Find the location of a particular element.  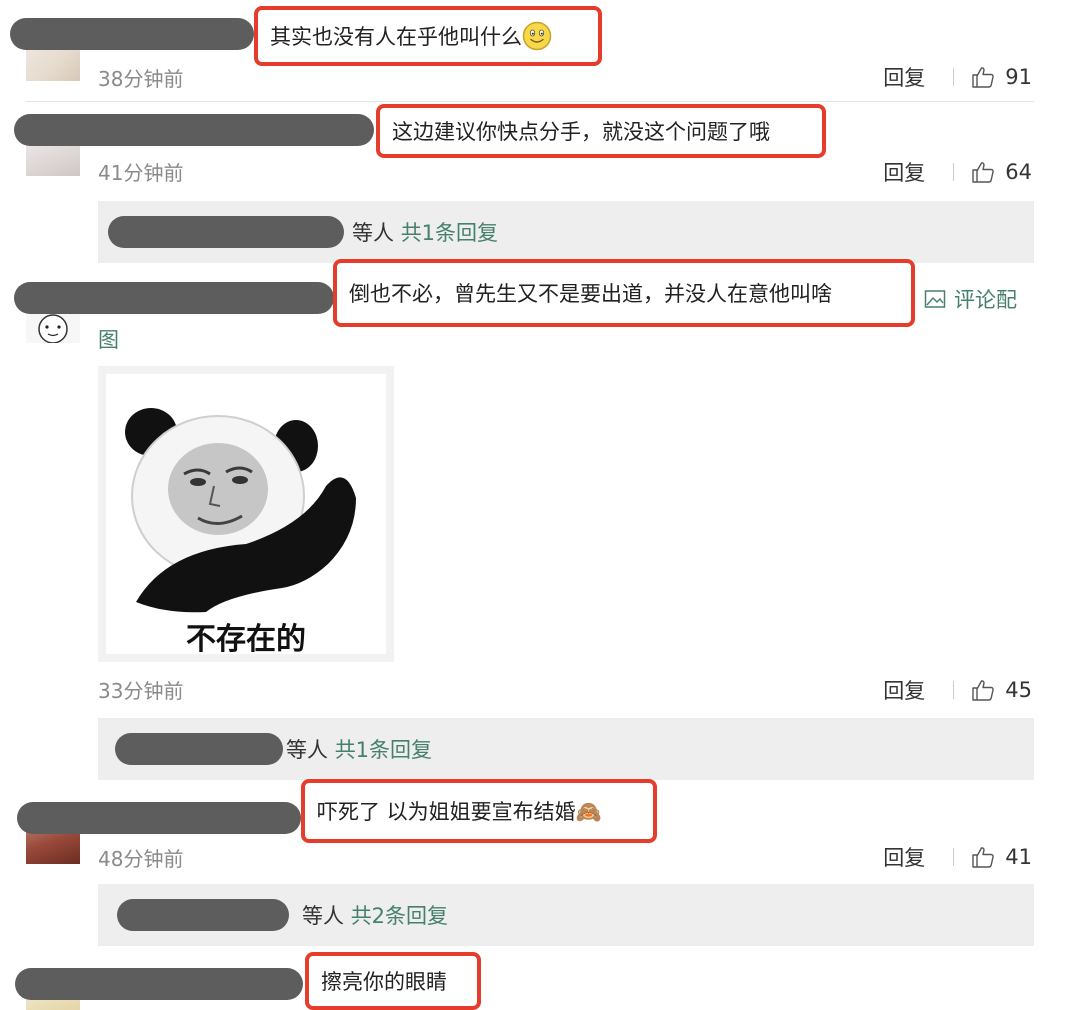

reply-summary: 等人 共2条回复 is located at coordinates (375, 915).